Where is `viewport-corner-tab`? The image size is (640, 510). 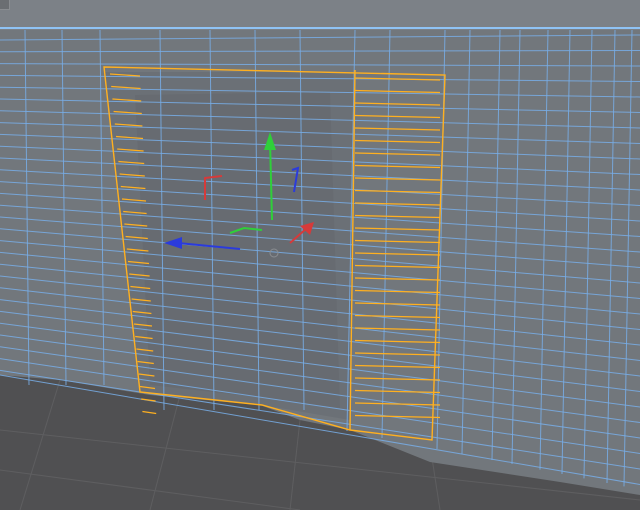 viewport-corner-tab is located at coordinates (5, 5).